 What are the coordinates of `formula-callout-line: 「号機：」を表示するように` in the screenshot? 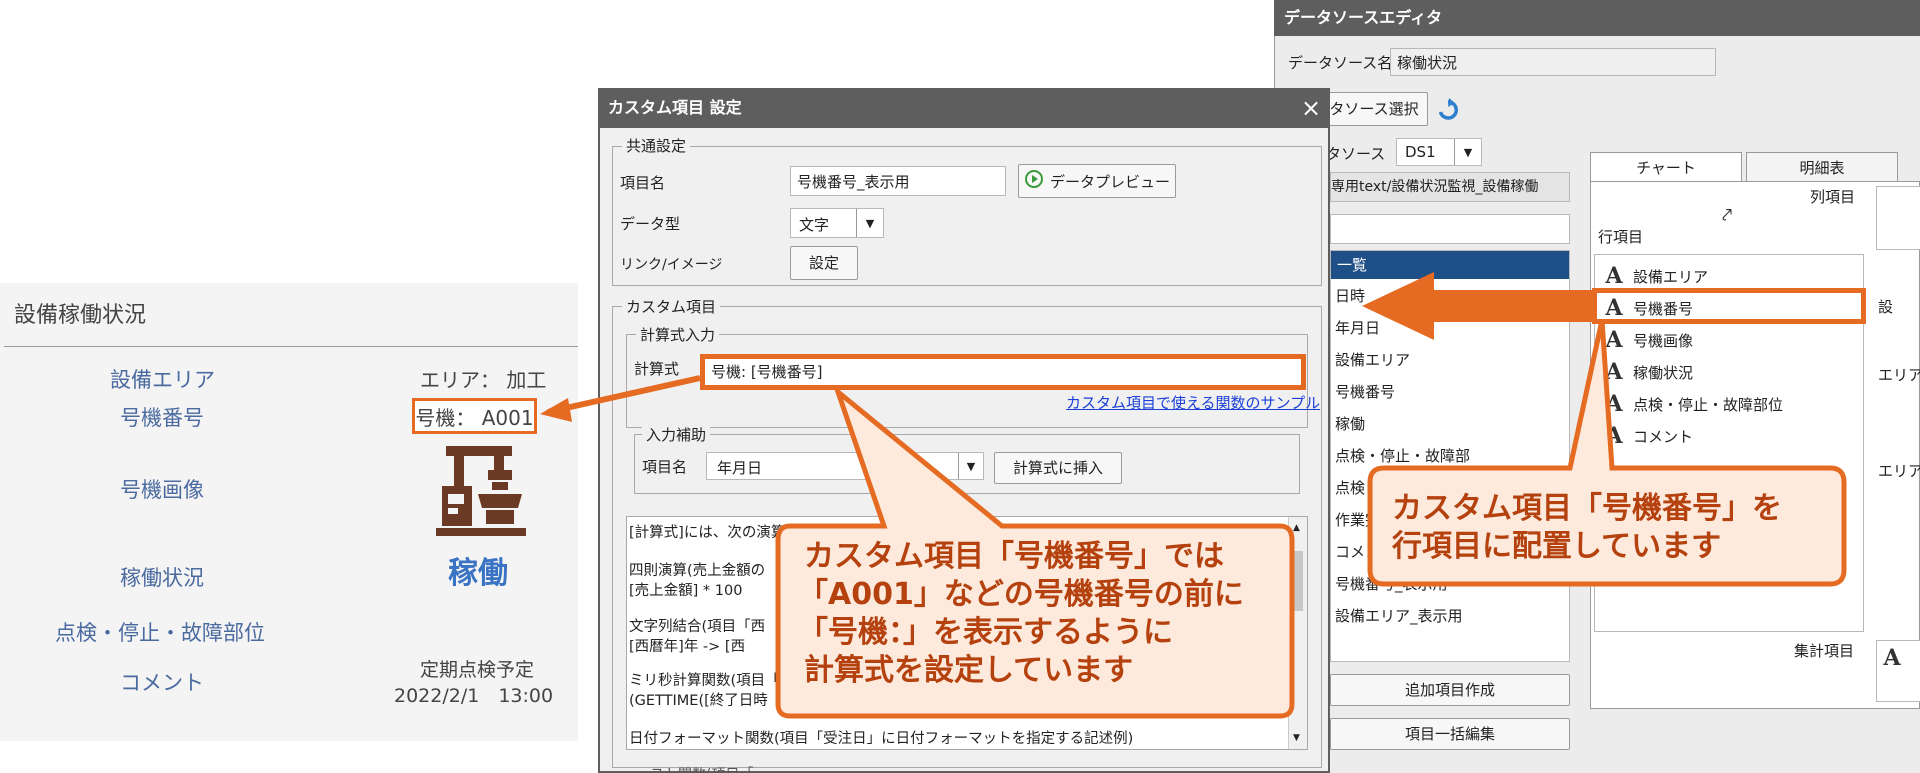 It's located at (985, 632).